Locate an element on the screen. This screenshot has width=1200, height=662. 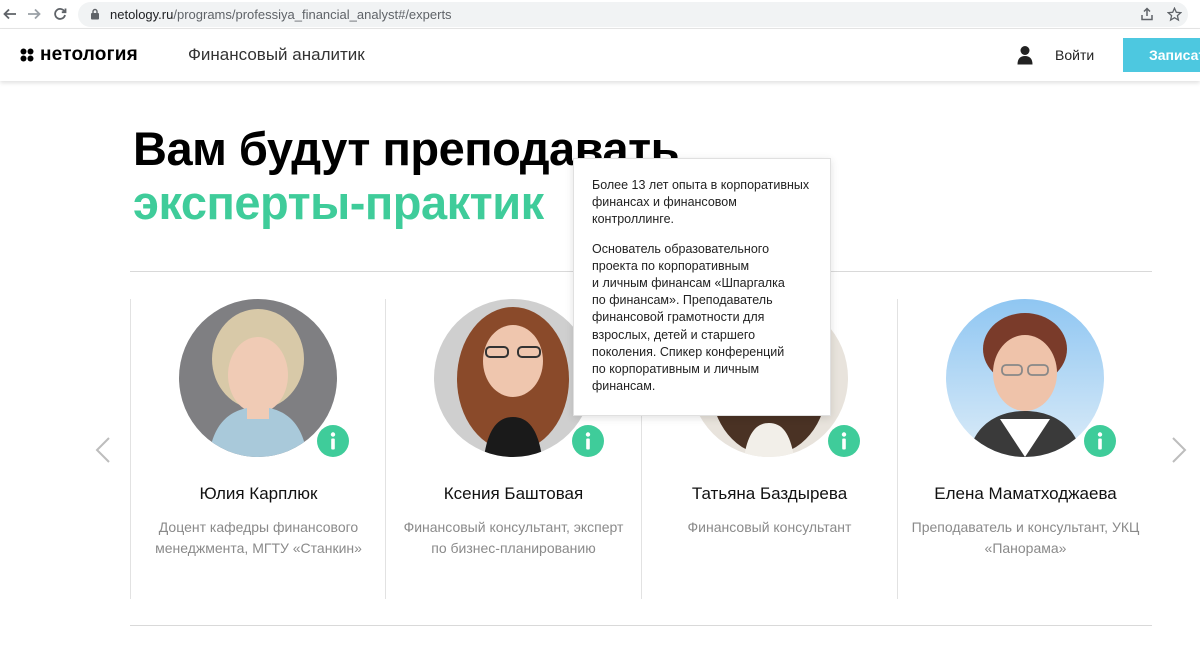
chevron-right-icon is located at coordinates (1179, 450).